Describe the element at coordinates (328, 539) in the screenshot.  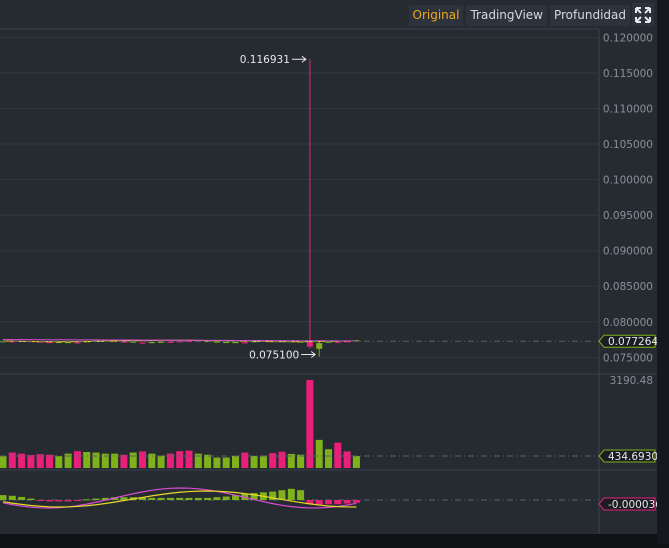
I see `bottom-bar` at that location.